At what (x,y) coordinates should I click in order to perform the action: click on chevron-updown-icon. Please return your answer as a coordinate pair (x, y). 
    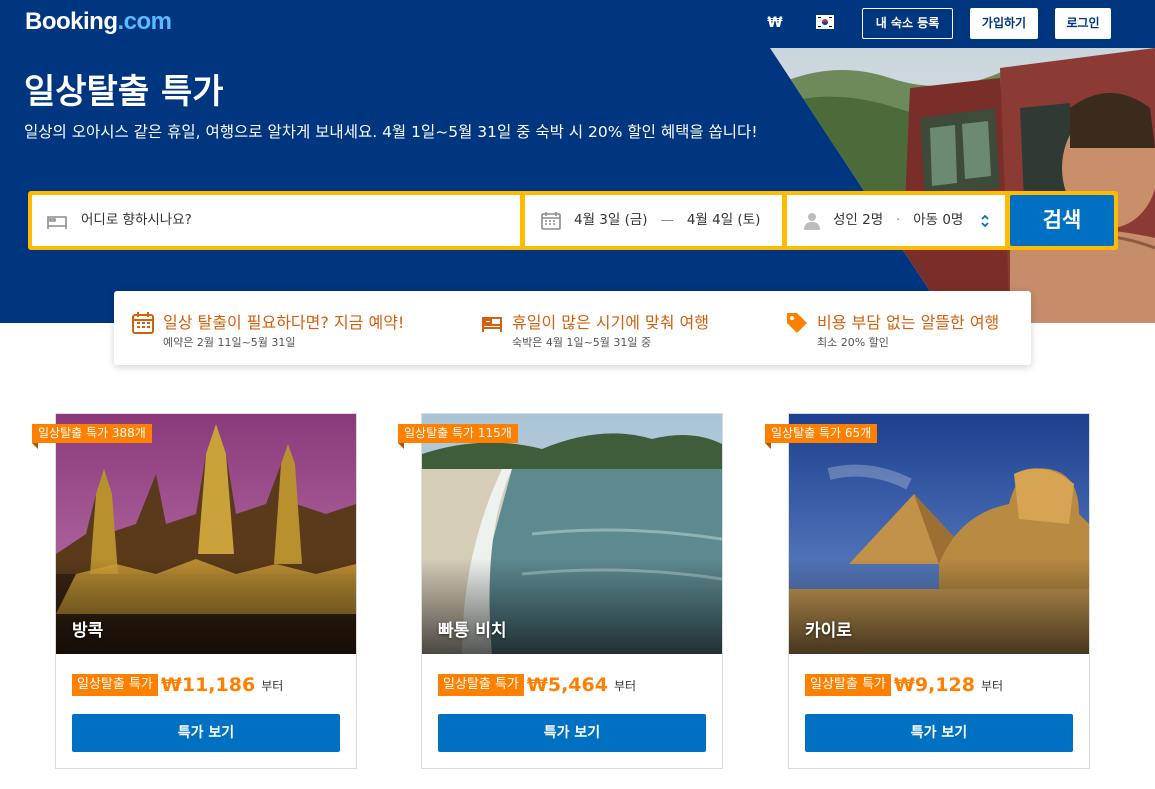
    Looking at the image, I should click on (985, 221).